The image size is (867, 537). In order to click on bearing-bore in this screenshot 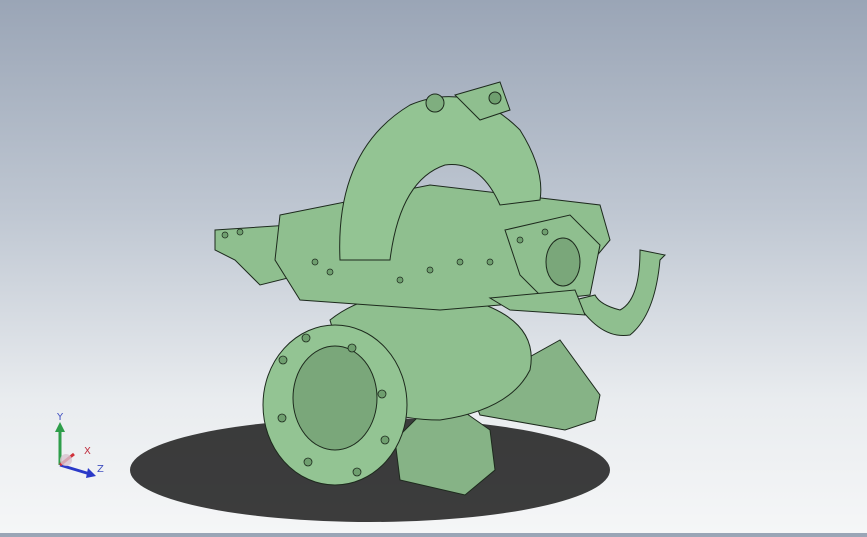, I will do `click(563, 262)`.